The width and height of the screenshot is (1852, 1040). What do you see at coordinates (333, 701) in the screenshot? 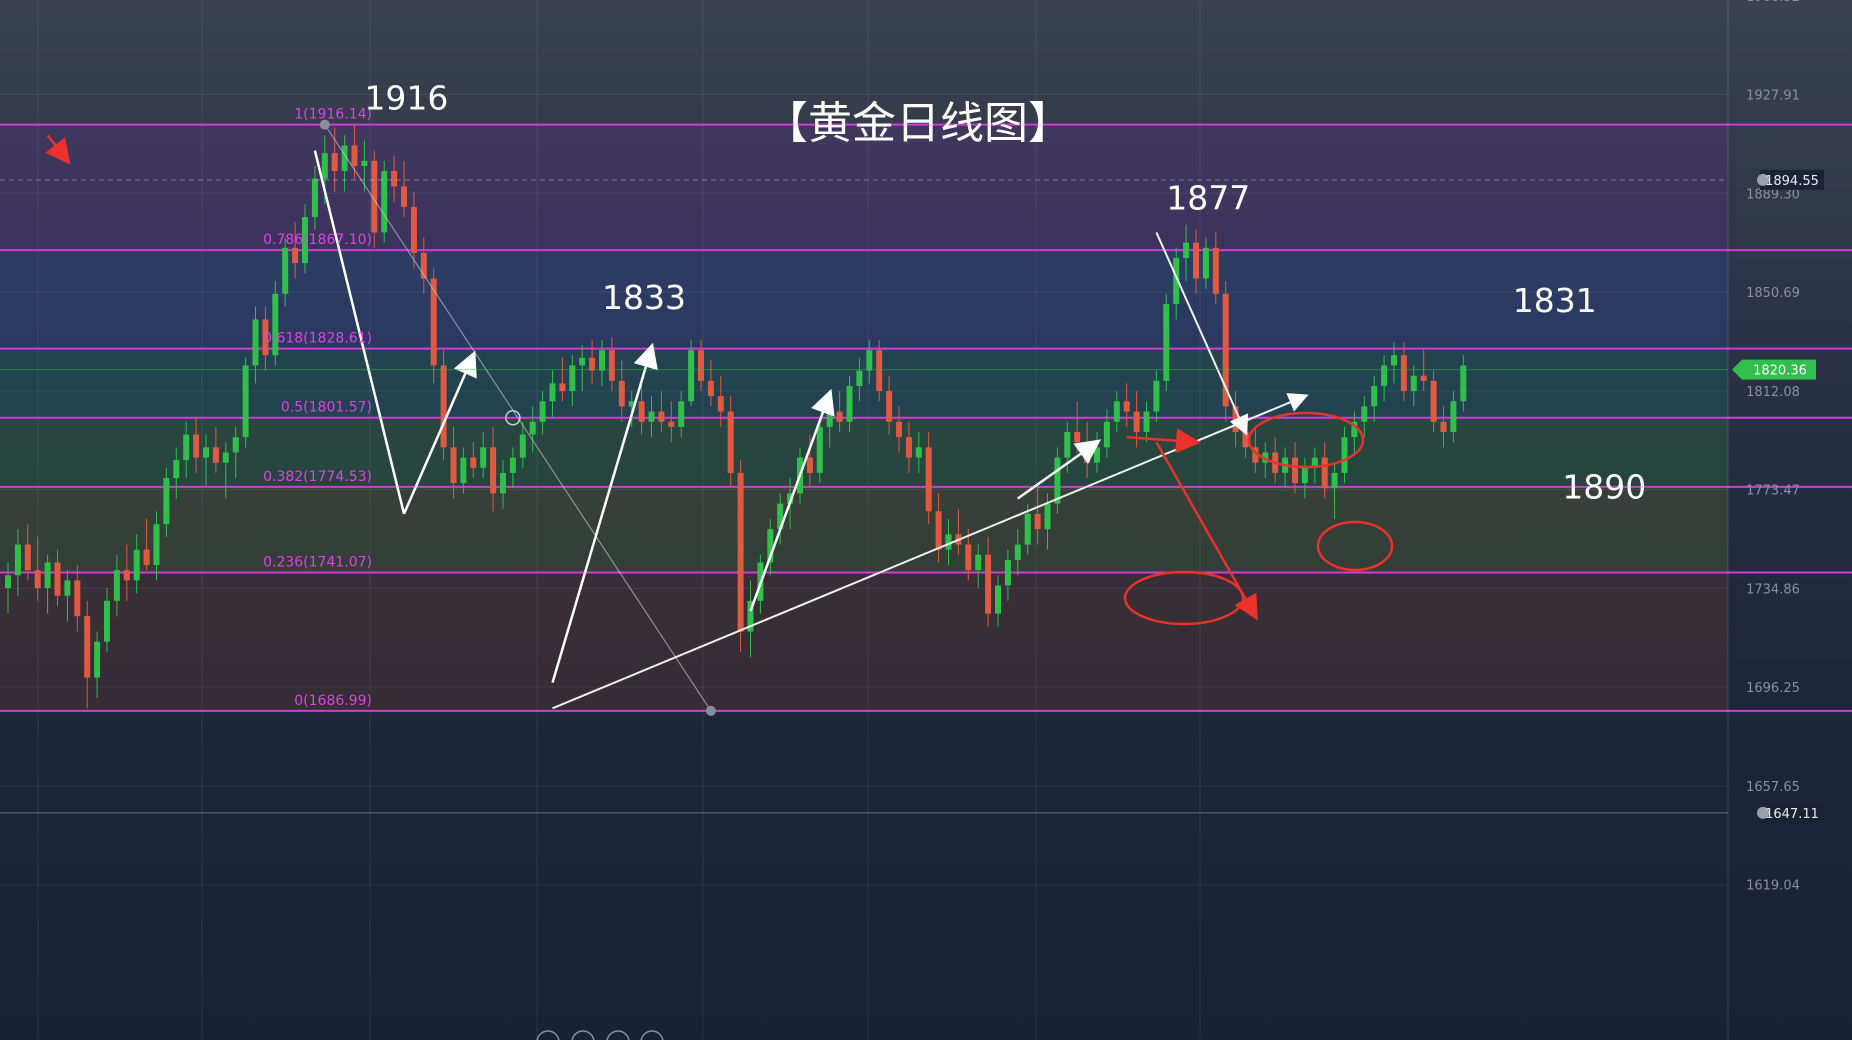
I see `fib-level-label: 0(1686.99)` at bounding box center [333, 701].